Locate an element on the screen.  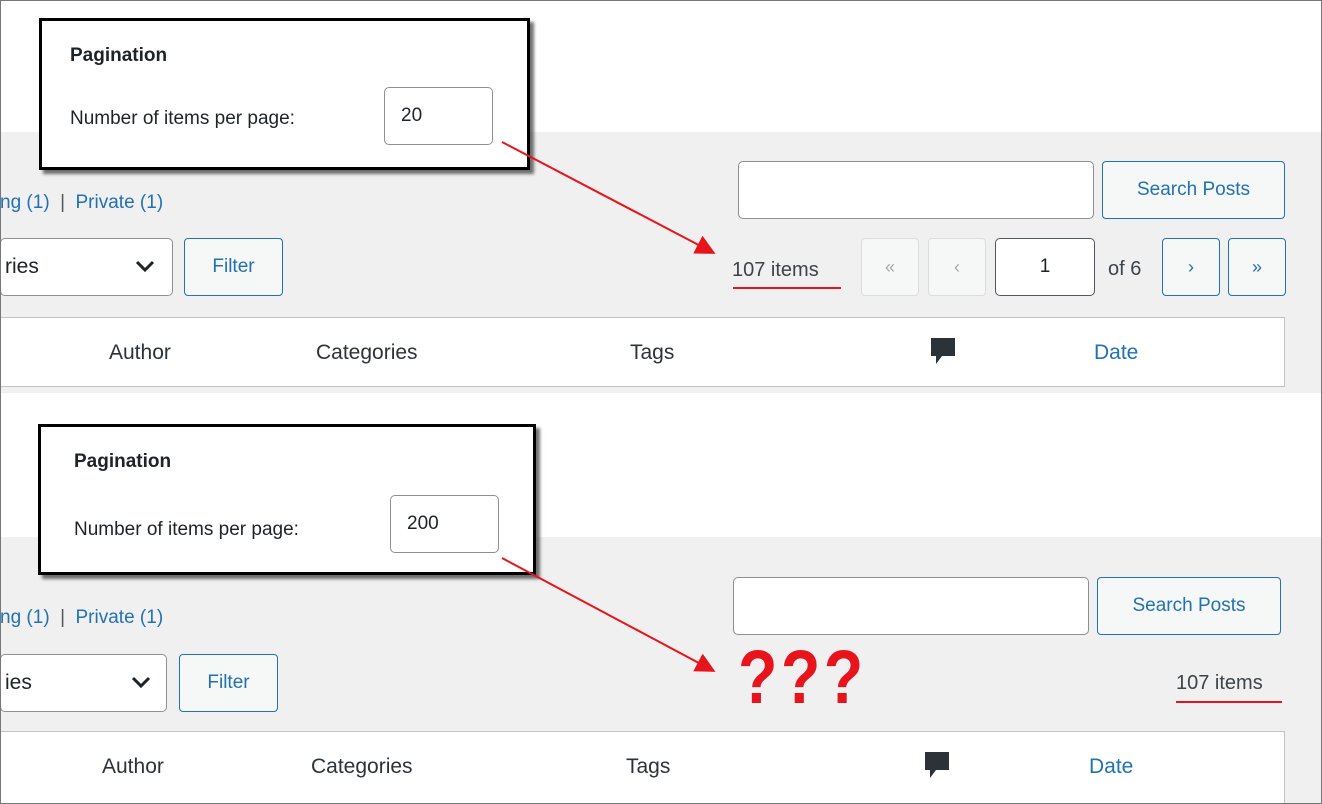
bottom-arrow is located at coordinates (608, 614).